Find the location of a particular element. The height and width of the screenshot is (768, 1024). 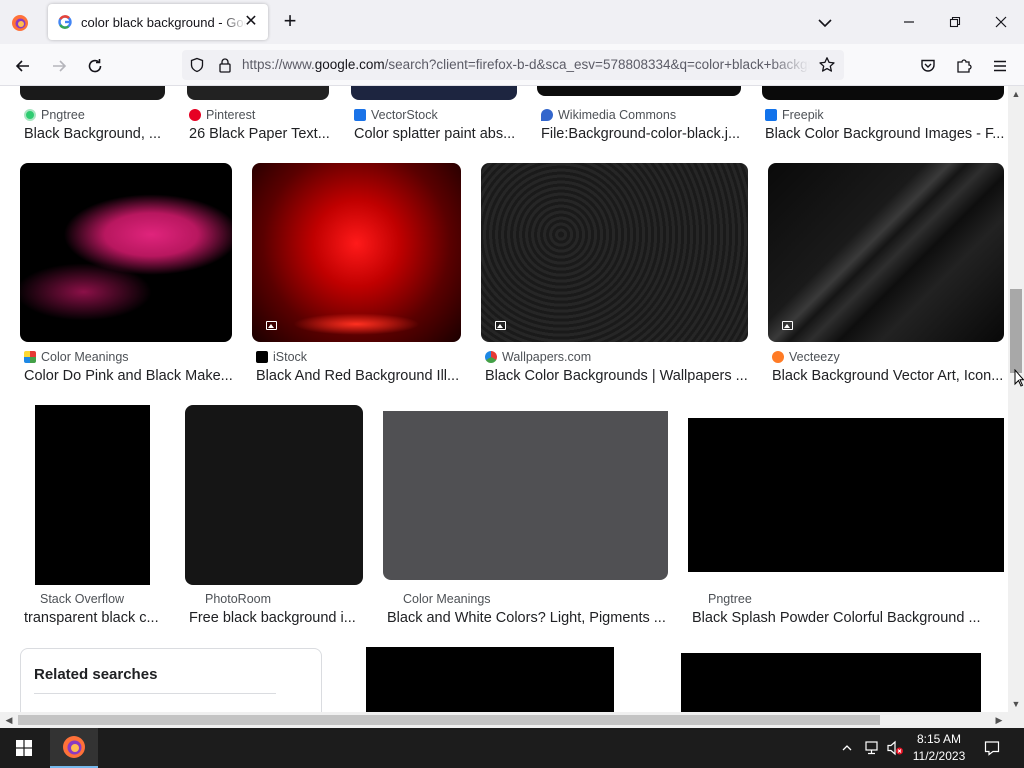

notification-icon is located at coordinates (992, 748).